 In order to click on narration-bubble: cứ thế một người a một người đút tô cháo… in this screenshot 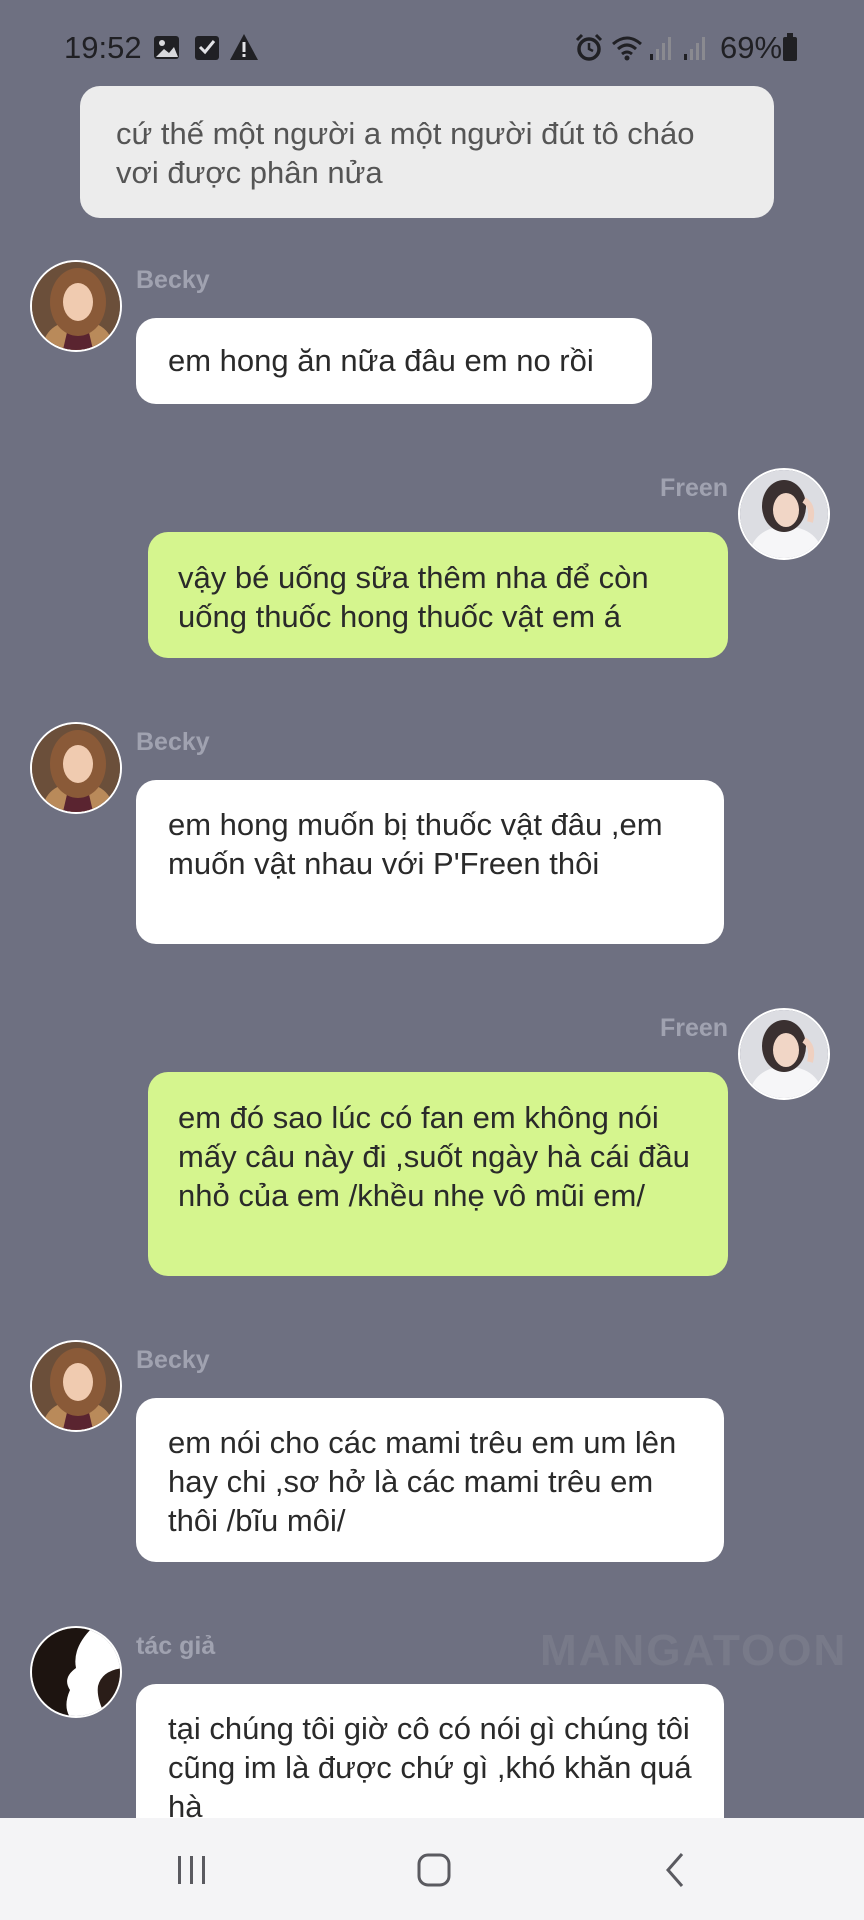, I will do `click(427, 152)`.